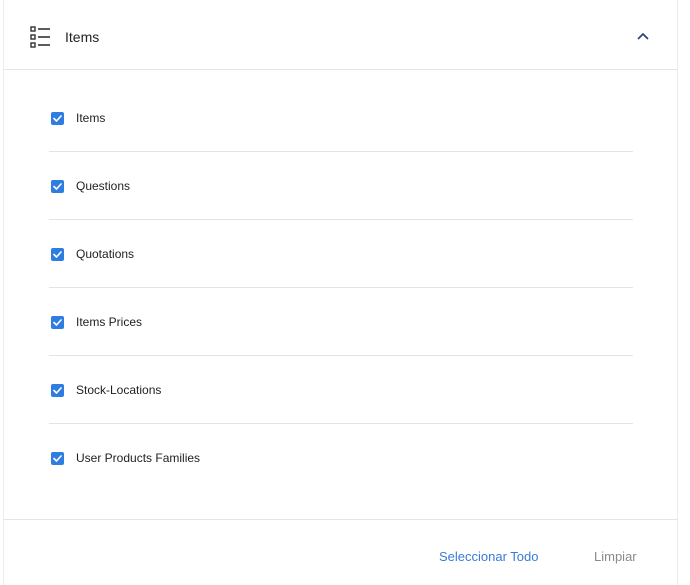  I want to click on list-item: Questions, so click(341, 186).